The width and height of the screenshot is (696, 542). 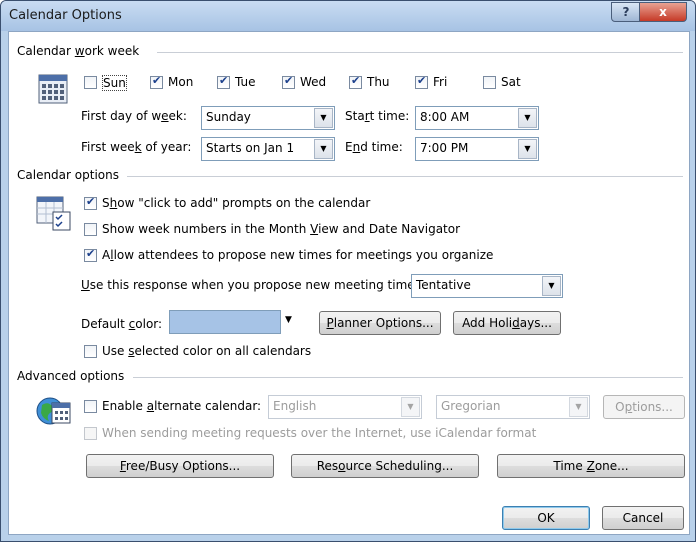 I want to click on calendar-checklist-icon, so click(x=53, y=213).